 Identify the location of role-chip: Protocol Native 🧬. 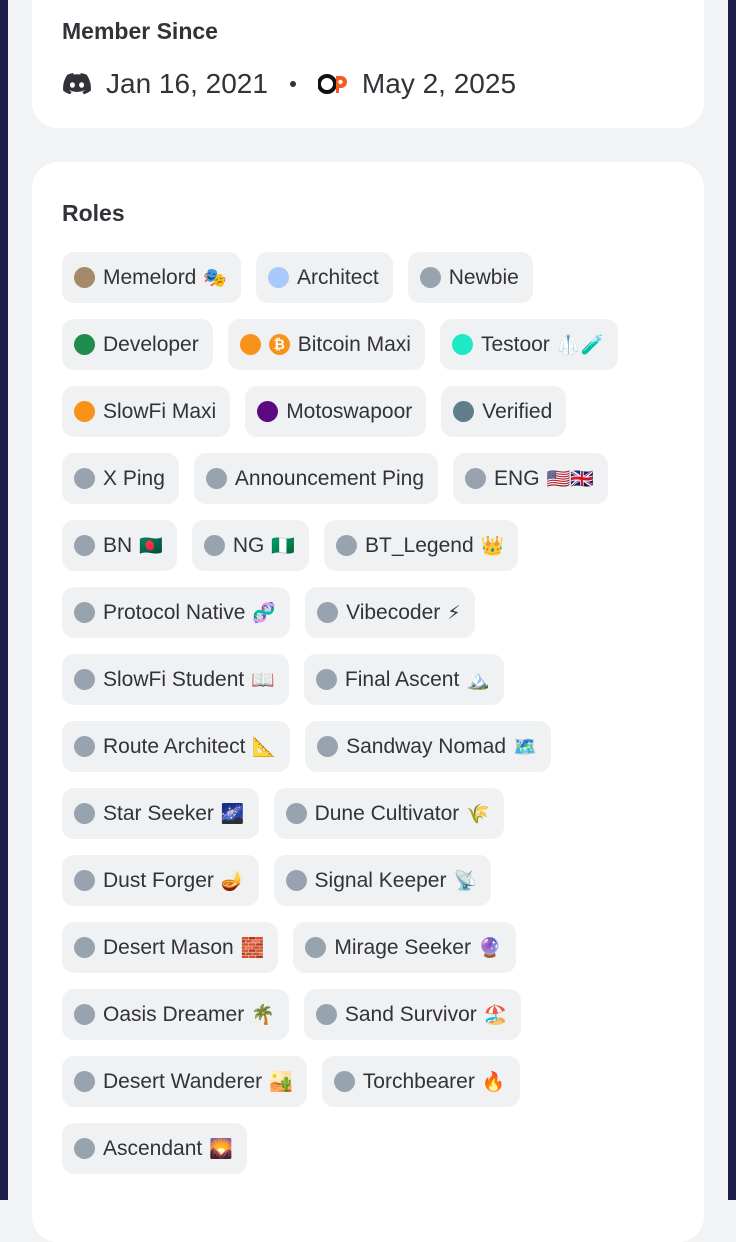
(176, 612).